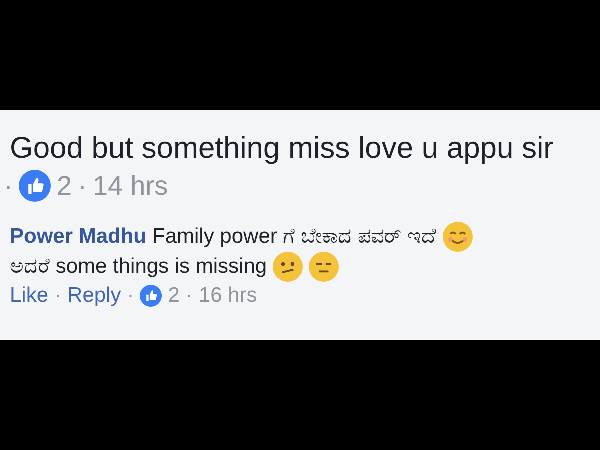  What do you see at coordinates (95, 296) in the screenshot?
I see `action-link: Reply` at bounding box center [95, 296].